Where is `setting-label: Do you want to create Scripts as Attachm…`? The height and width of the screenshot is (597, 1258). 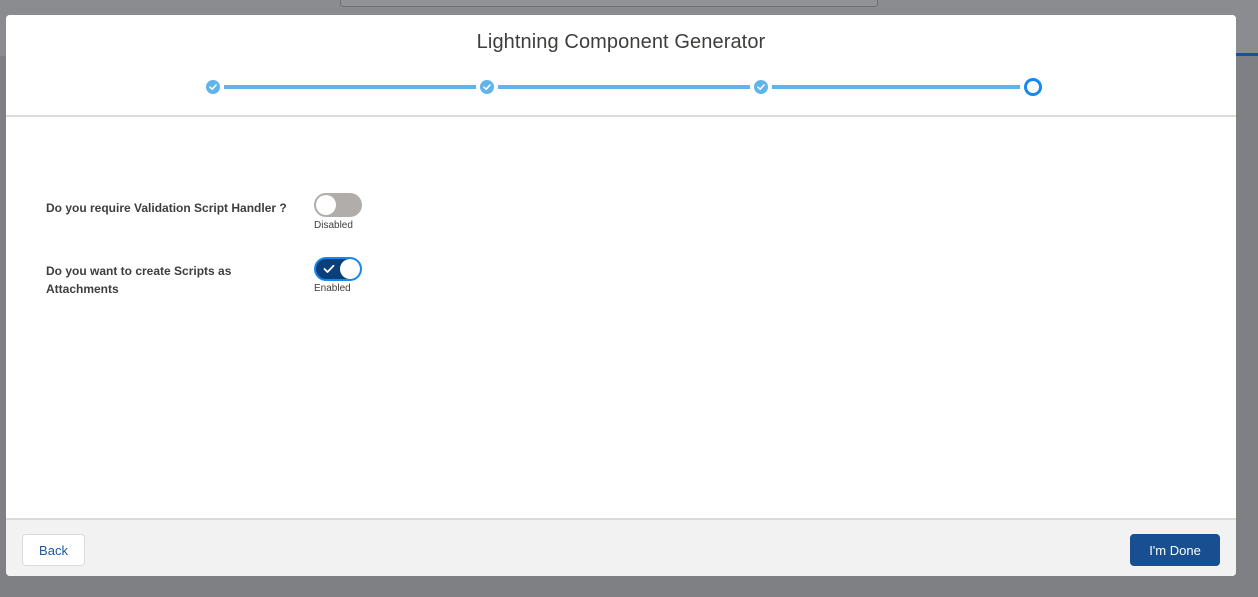
setting-label: Do you want to create Scripts as Attachm… is located at coordinates (139, 280).